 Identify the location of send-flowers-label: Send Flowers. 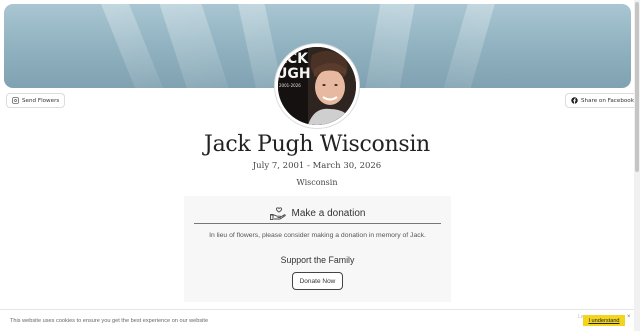
(41, 100).